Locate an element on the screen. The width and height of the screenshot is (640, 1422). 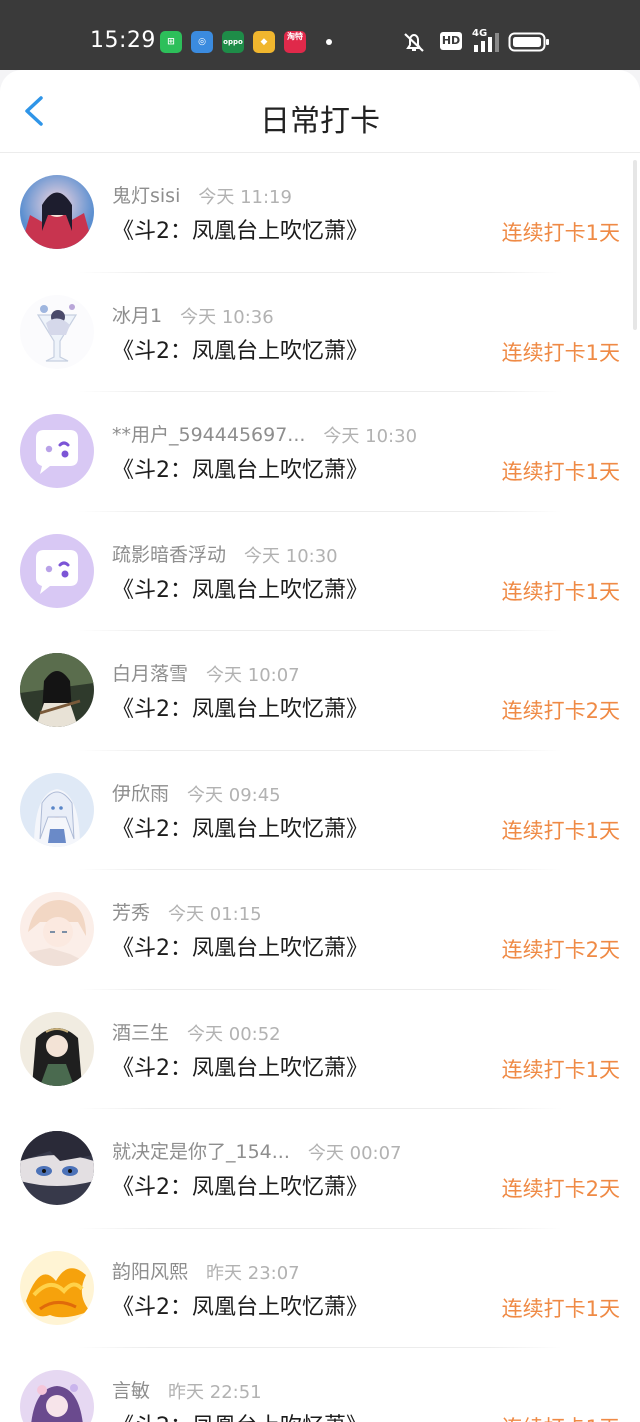
checkin-row: 白月落雪 今天 10:07 《斗2：凤凰台上吹忆萧》 连续打卡2天 is located at coordinates (320, 691).